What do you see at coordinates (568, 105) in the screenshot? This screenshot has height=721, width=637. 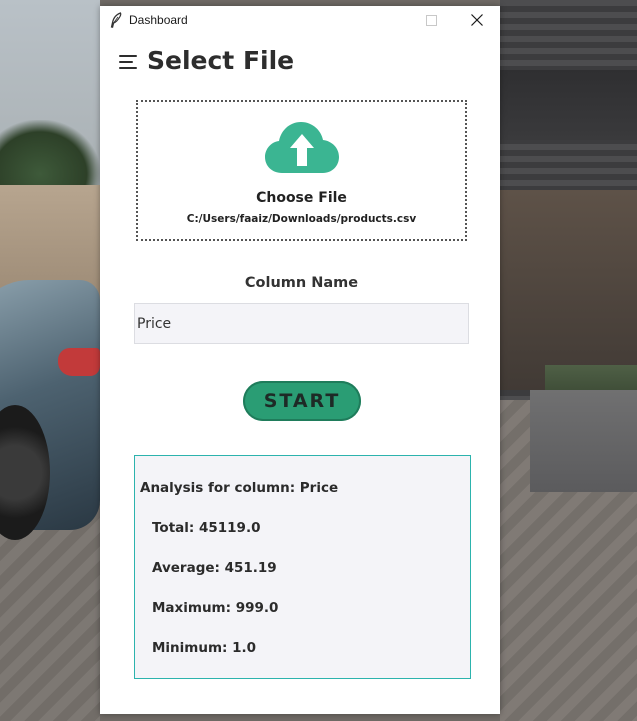 I see `background-building-floor` at bounding box center [568, 105].